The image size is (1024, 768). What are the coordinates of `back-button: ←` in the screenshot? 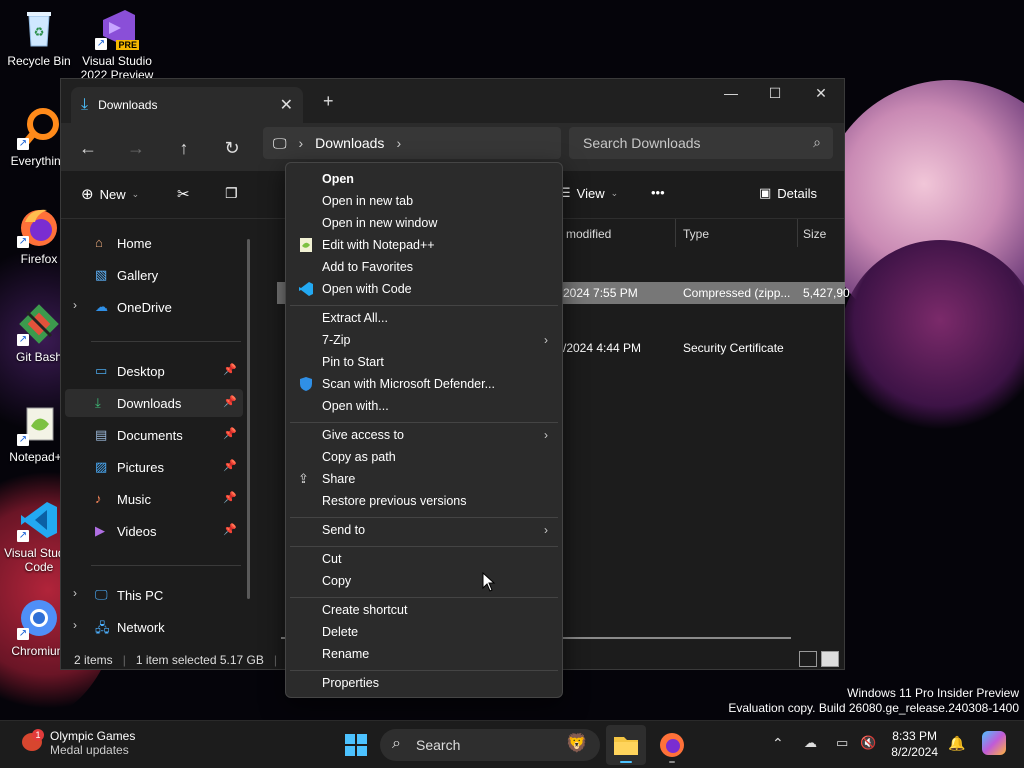 It's located at (88, 148).